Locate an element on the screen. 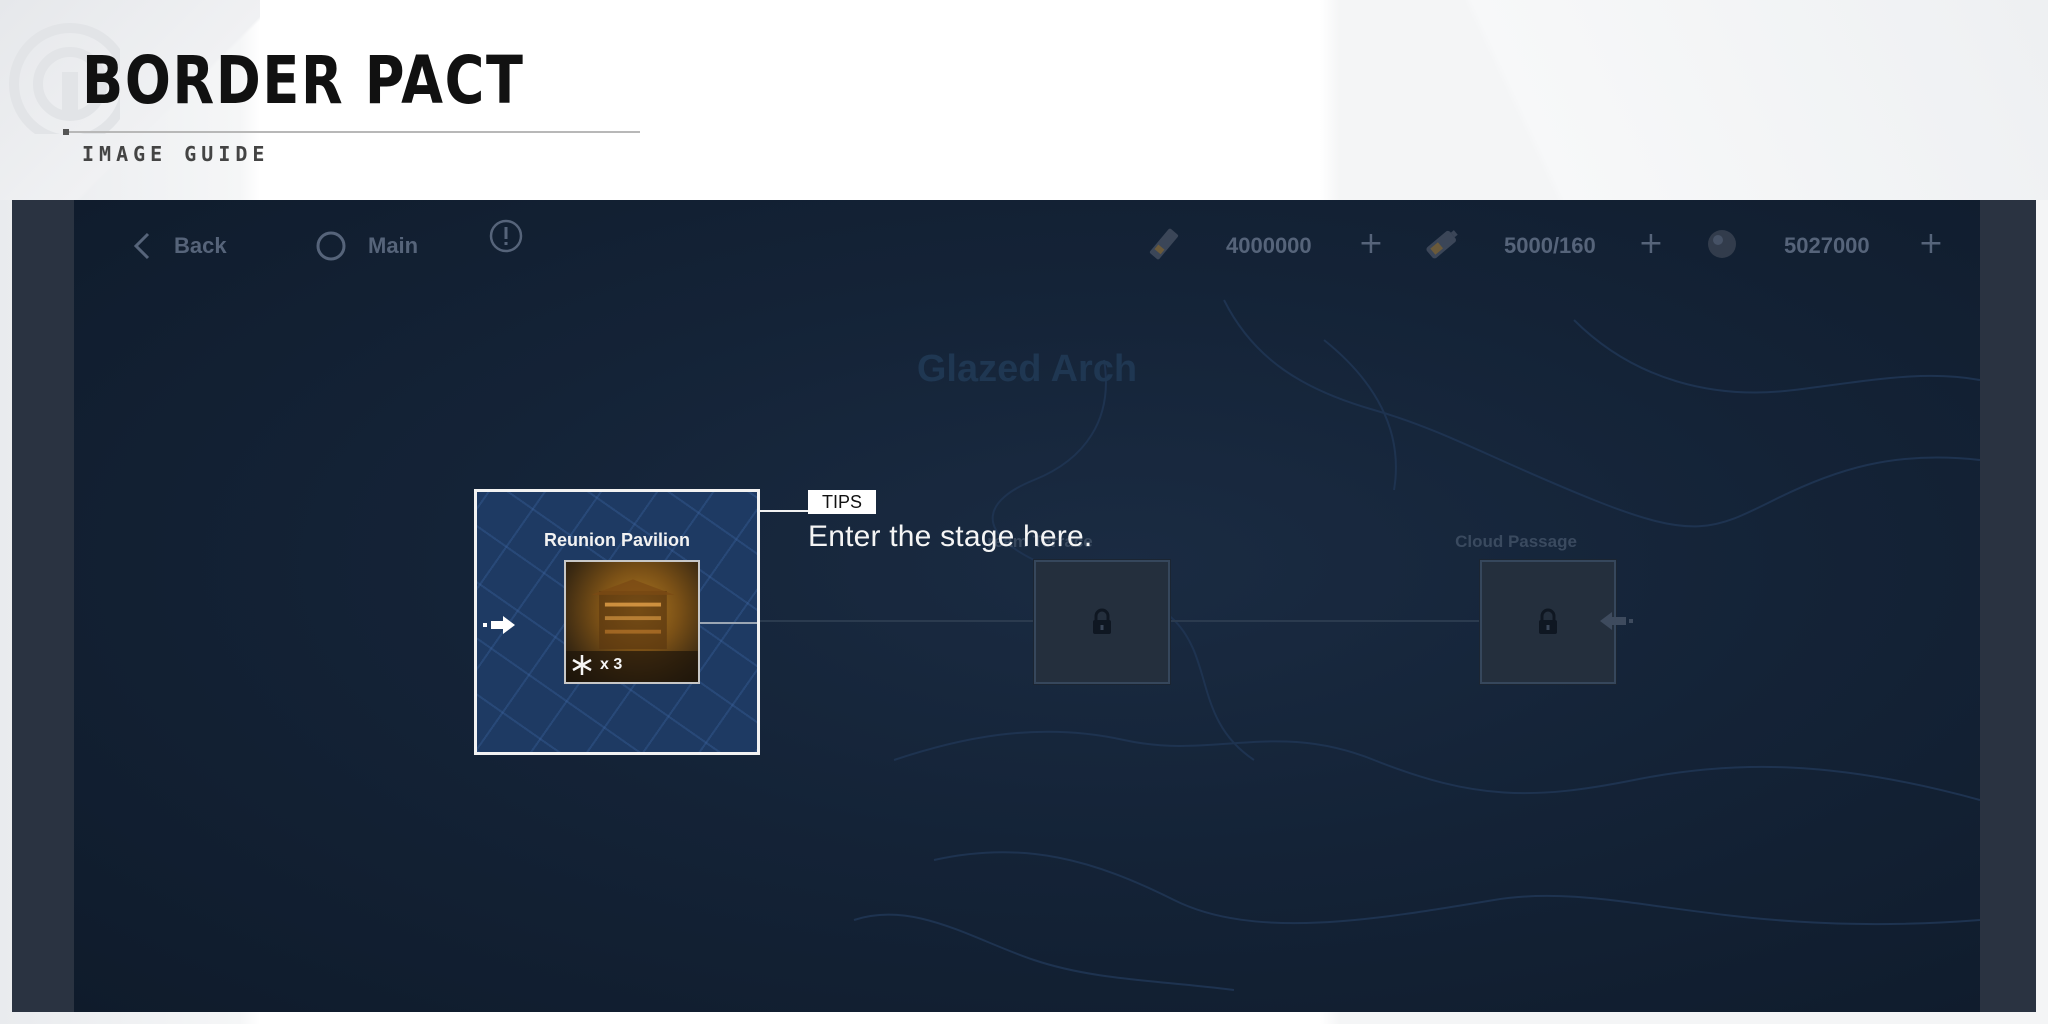 This screenshot has width=2048, height=1024. divider-marker is located at coordinates (66, 132).